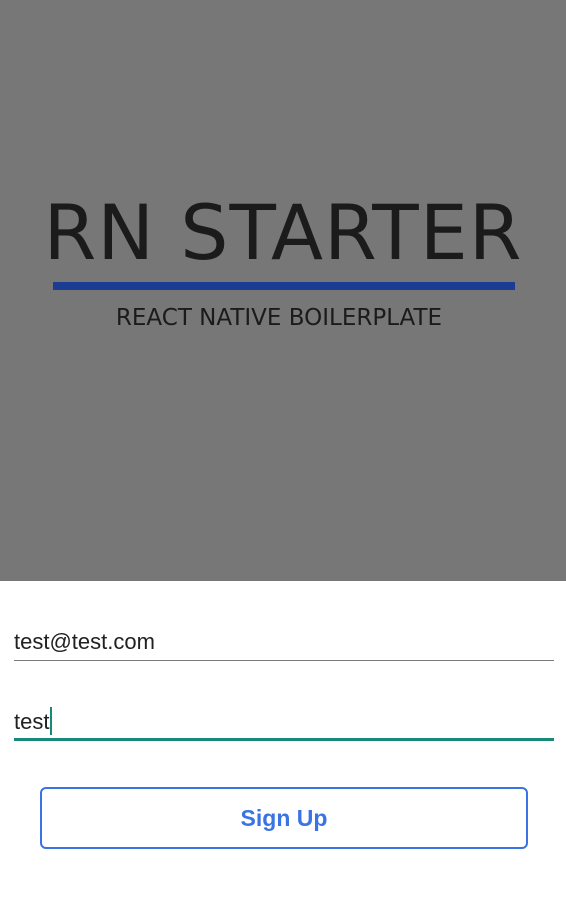 The width and height of the screenshot is (566, 898). I want to click on password-value: test, so click(32, 721).